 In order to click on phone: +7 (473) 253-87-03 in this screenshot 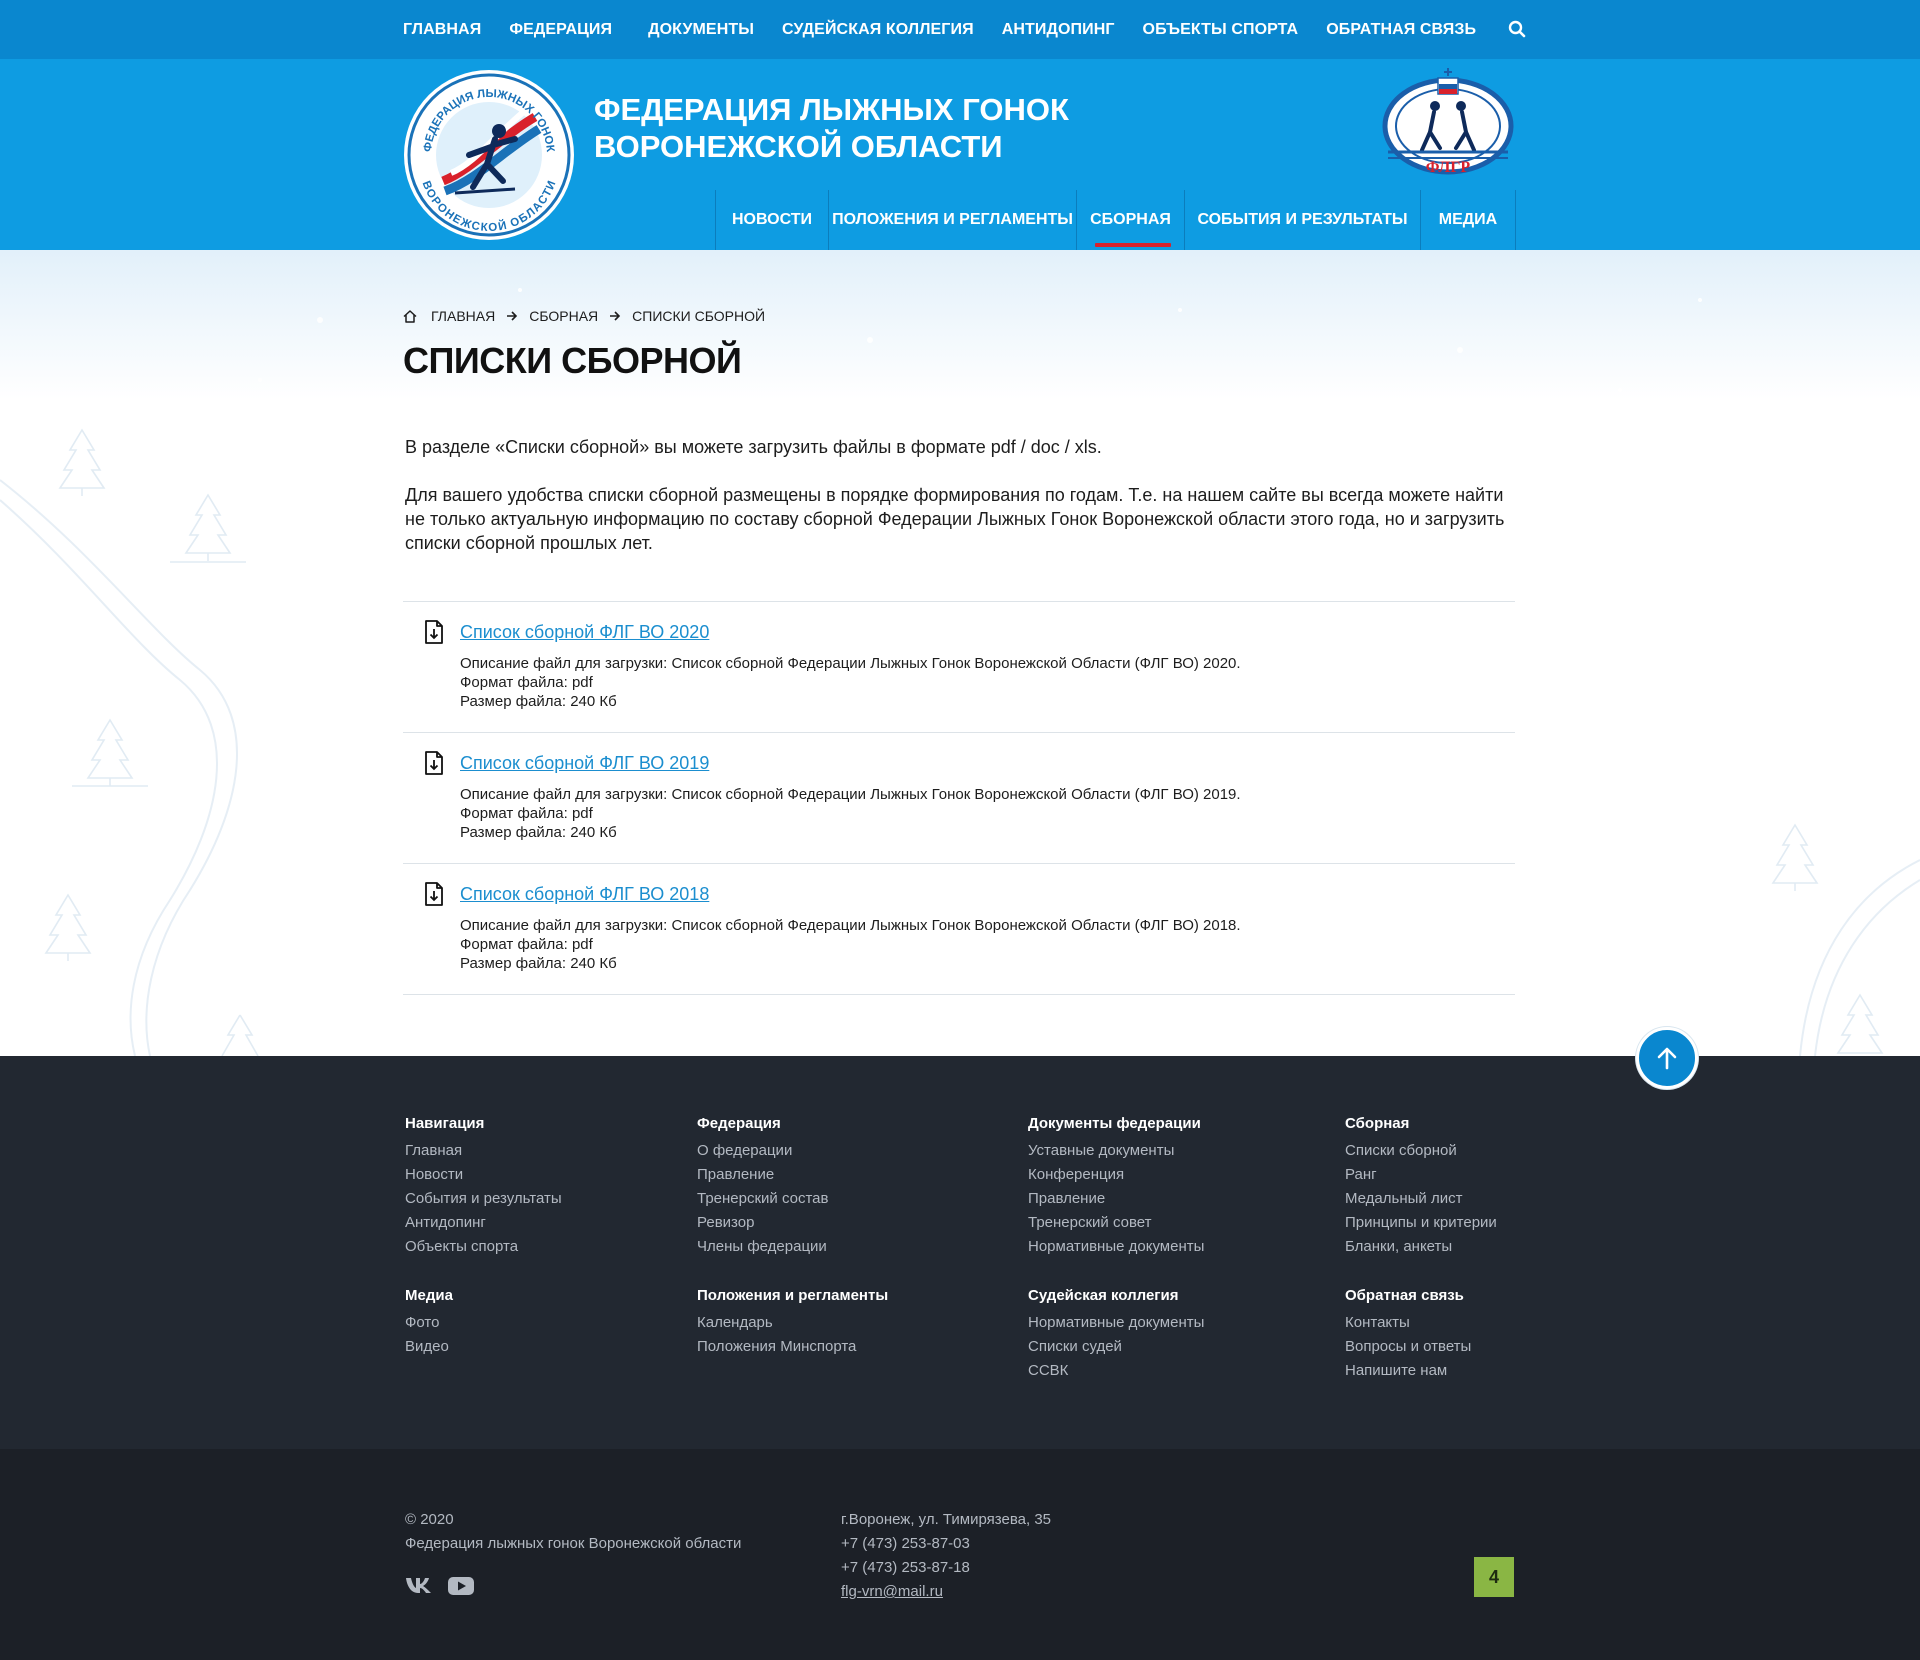, I will do `click(946, 1544)`.